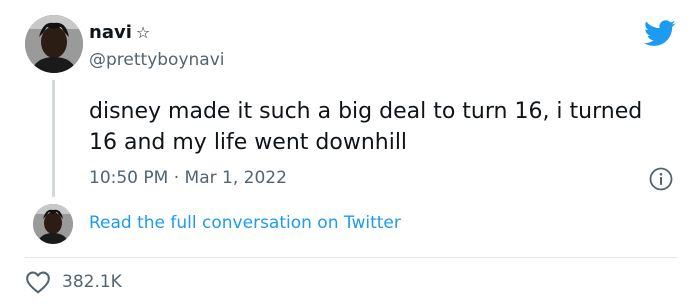 This screenshot has height=308, width=700. Describe the element at coordinates (661, 179) in the screenshot. I see `info-icon` at that location.